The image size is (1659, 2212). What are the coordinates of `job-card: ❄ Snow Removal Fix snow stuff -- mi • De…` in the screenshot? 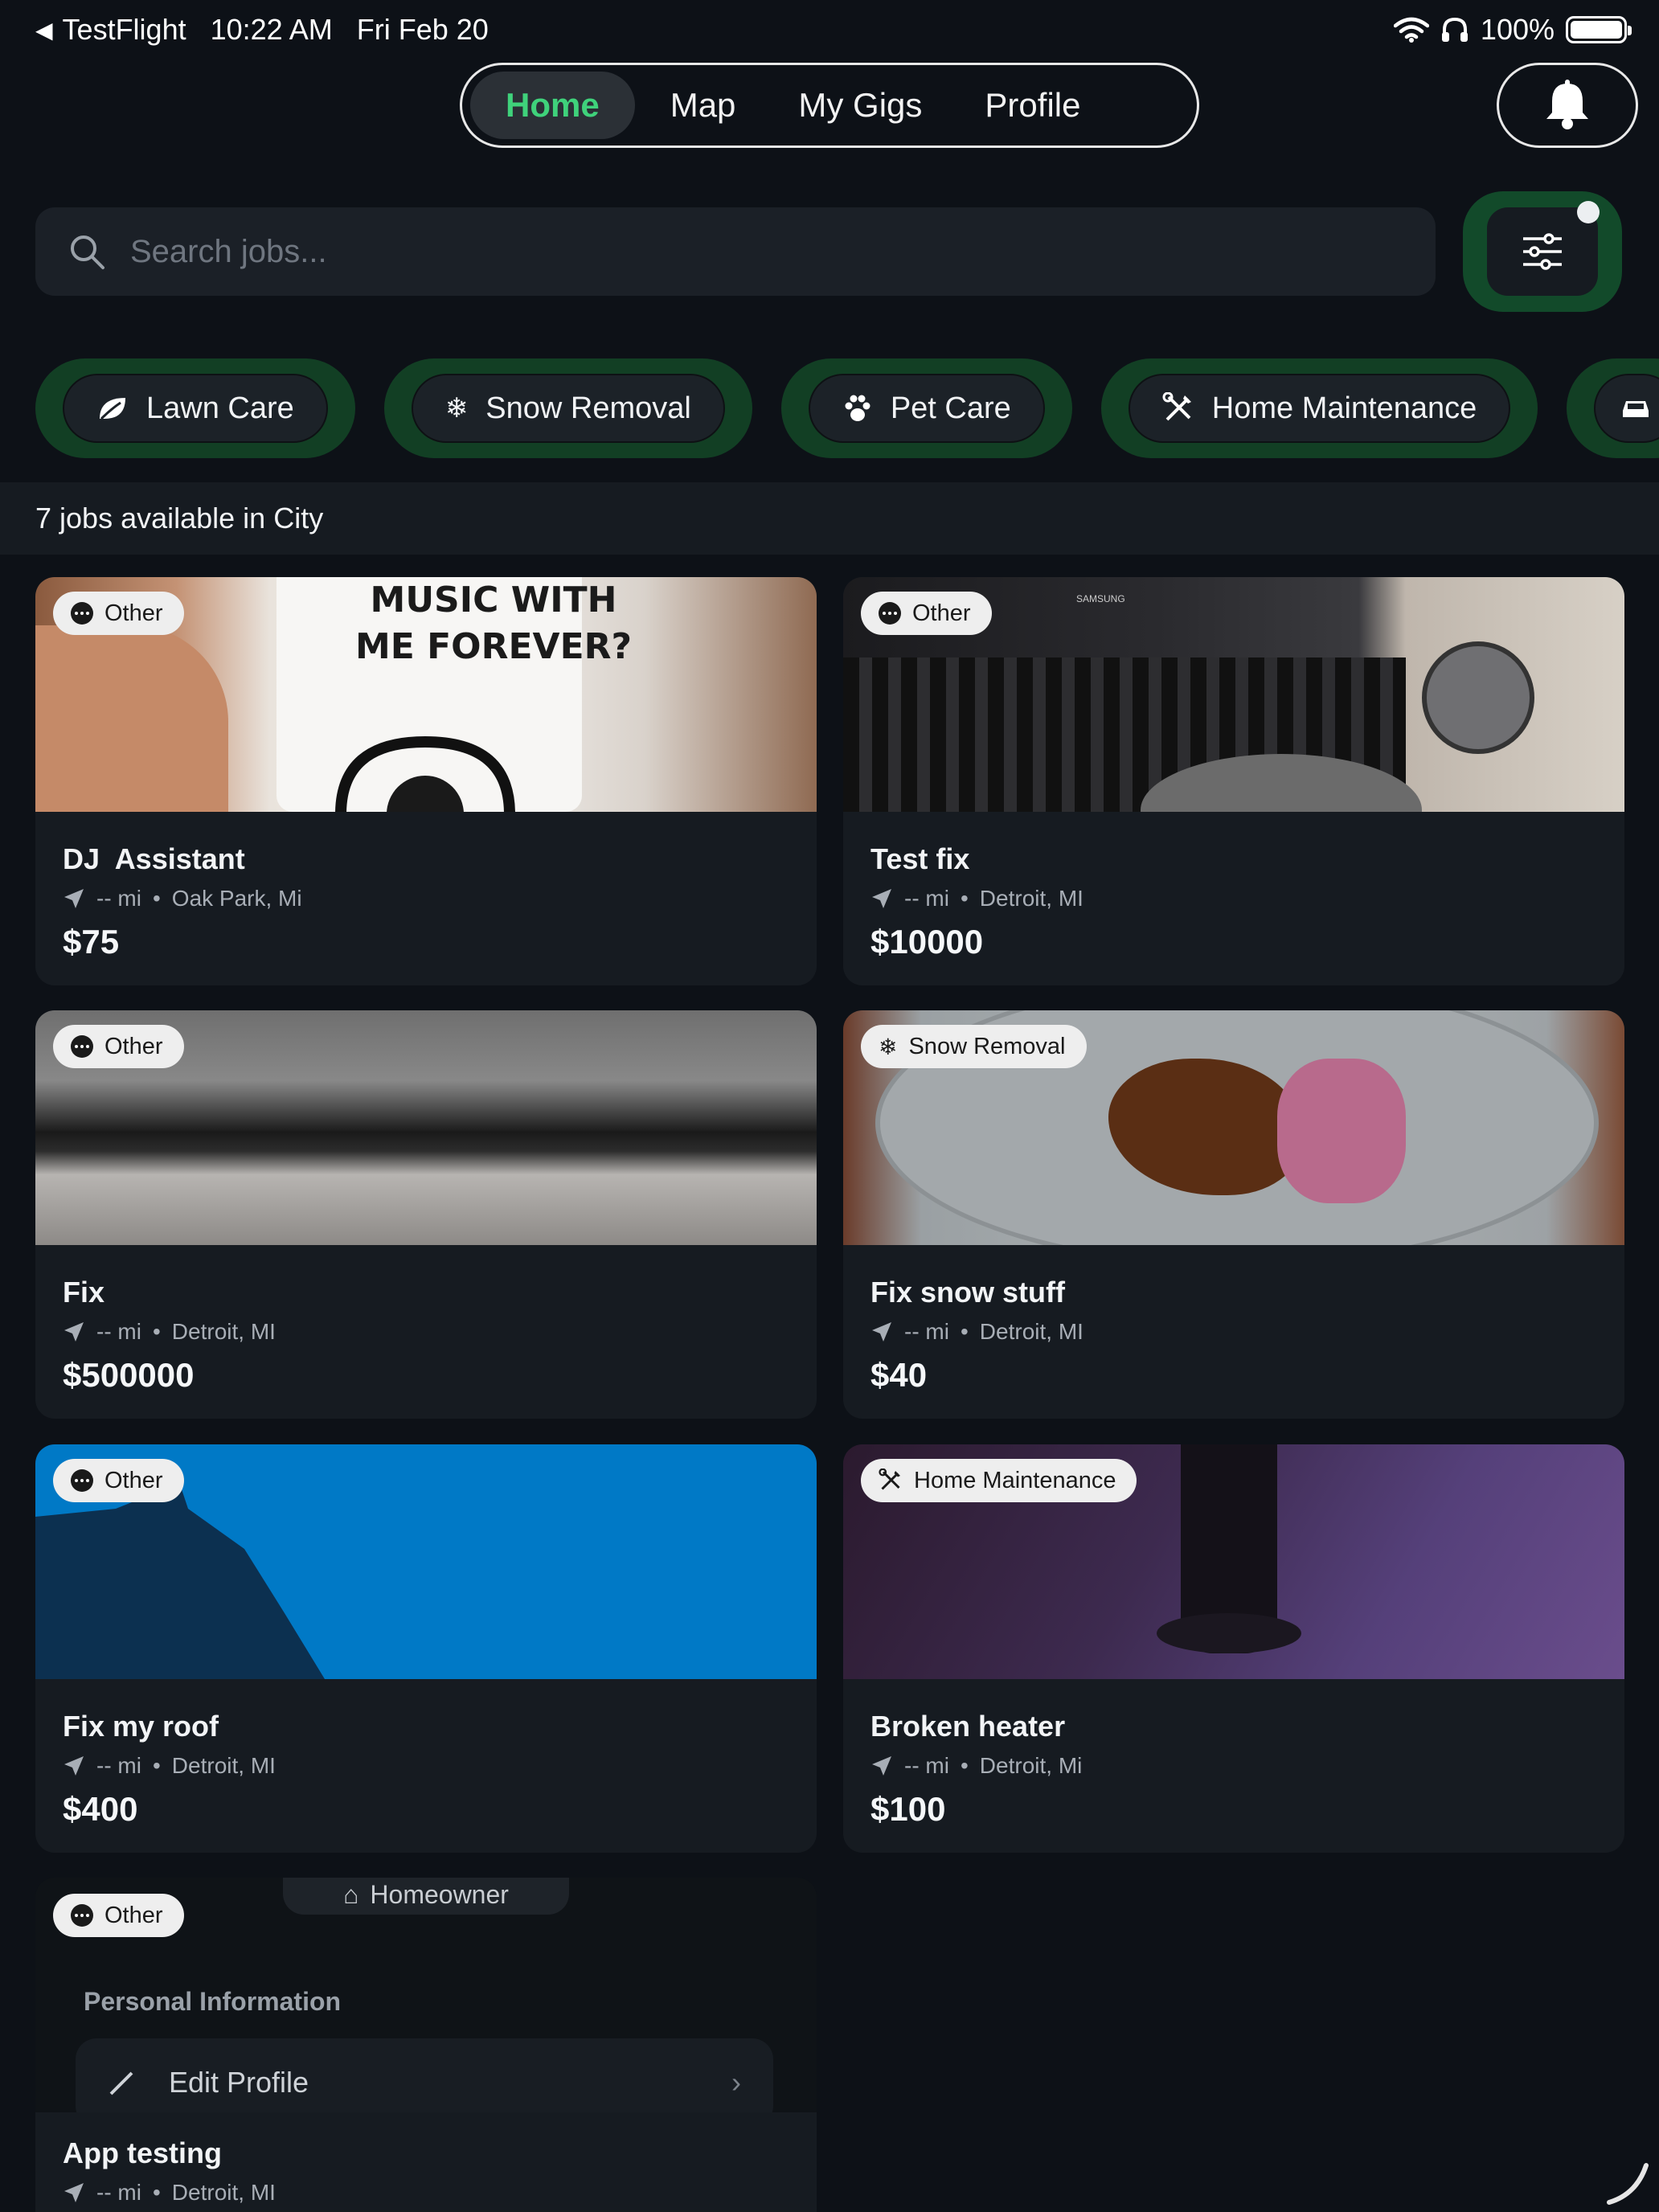 It's located at (1233, 1214).